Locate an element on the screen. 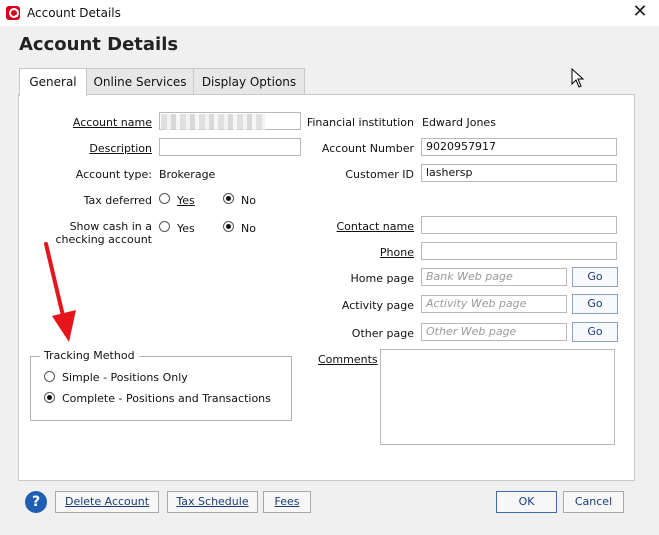 The width and height of the screenshot is (659, 535). tracking-complete-label: Complete - Positions and Transactions is located at coordinates (166, 398).